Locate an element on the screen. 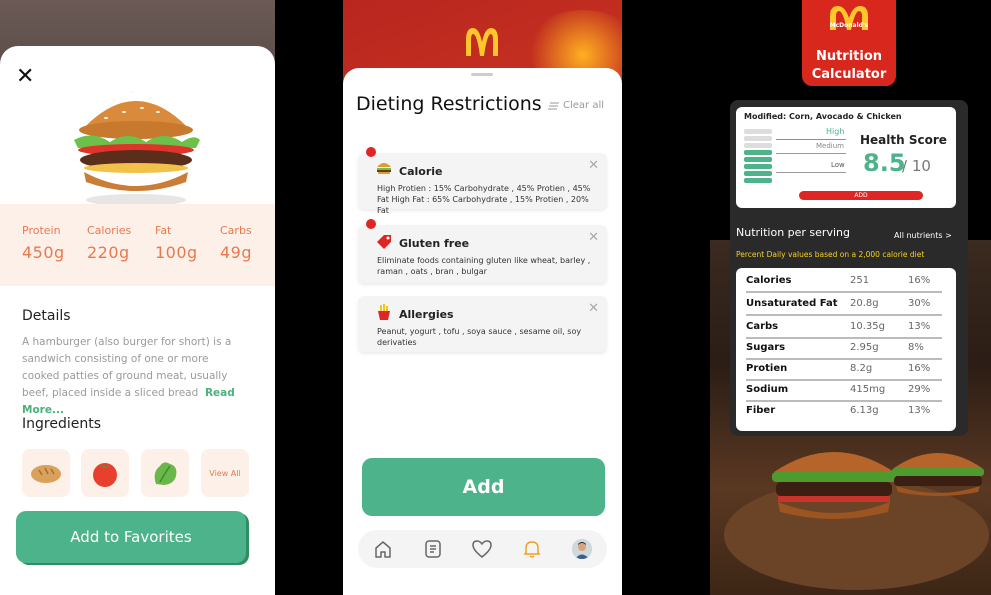  restriction-title: Calorie is located at coordinates (421, 171).